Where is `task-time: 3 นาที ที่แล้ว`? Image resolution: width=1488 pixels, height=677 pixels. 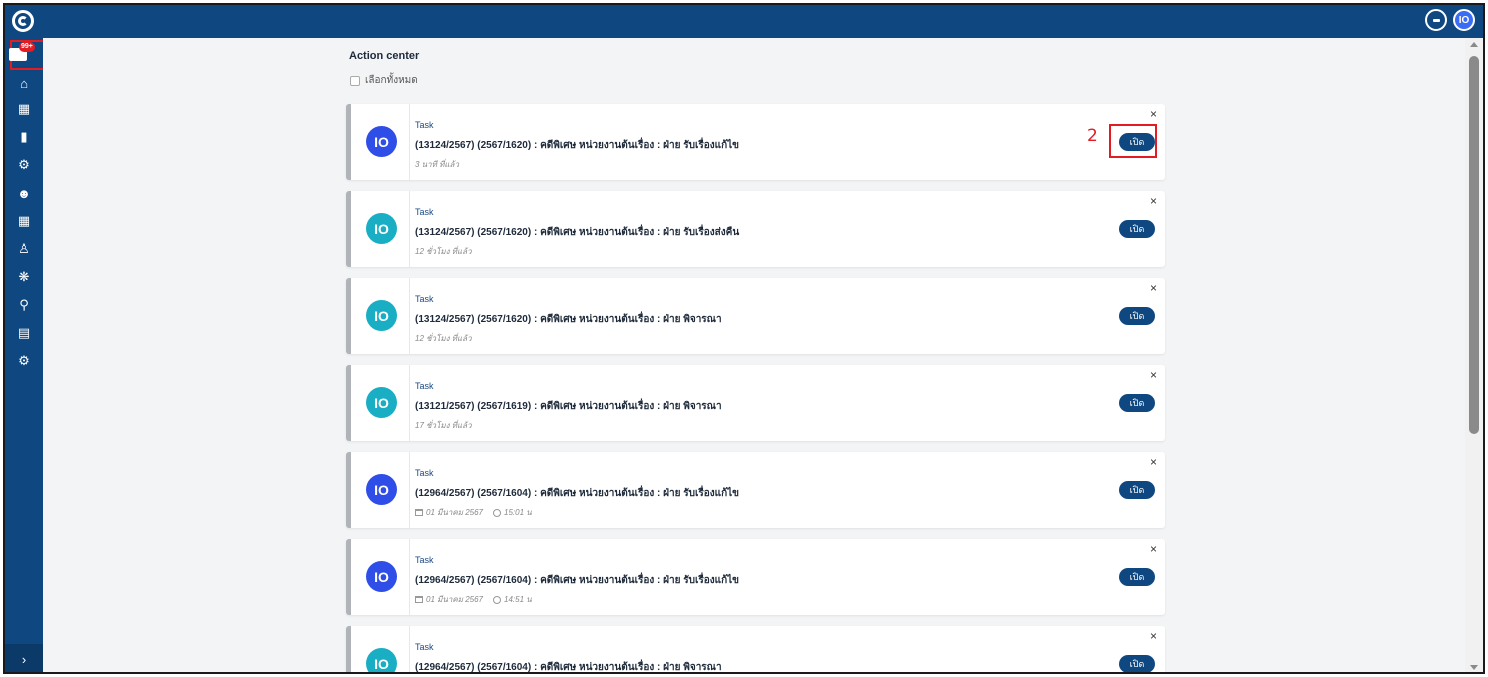 task-time: 3 นาที ที่แล้ว is located at coordinates (437, 164).